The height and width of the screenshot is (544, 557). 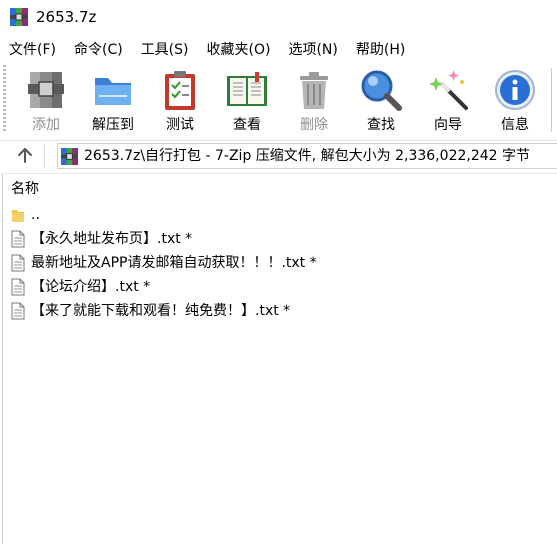 I want to click on toolbar: 添加 解压到 测试 查看 删除 查找 向导 信息, so click(x=278, y=100).